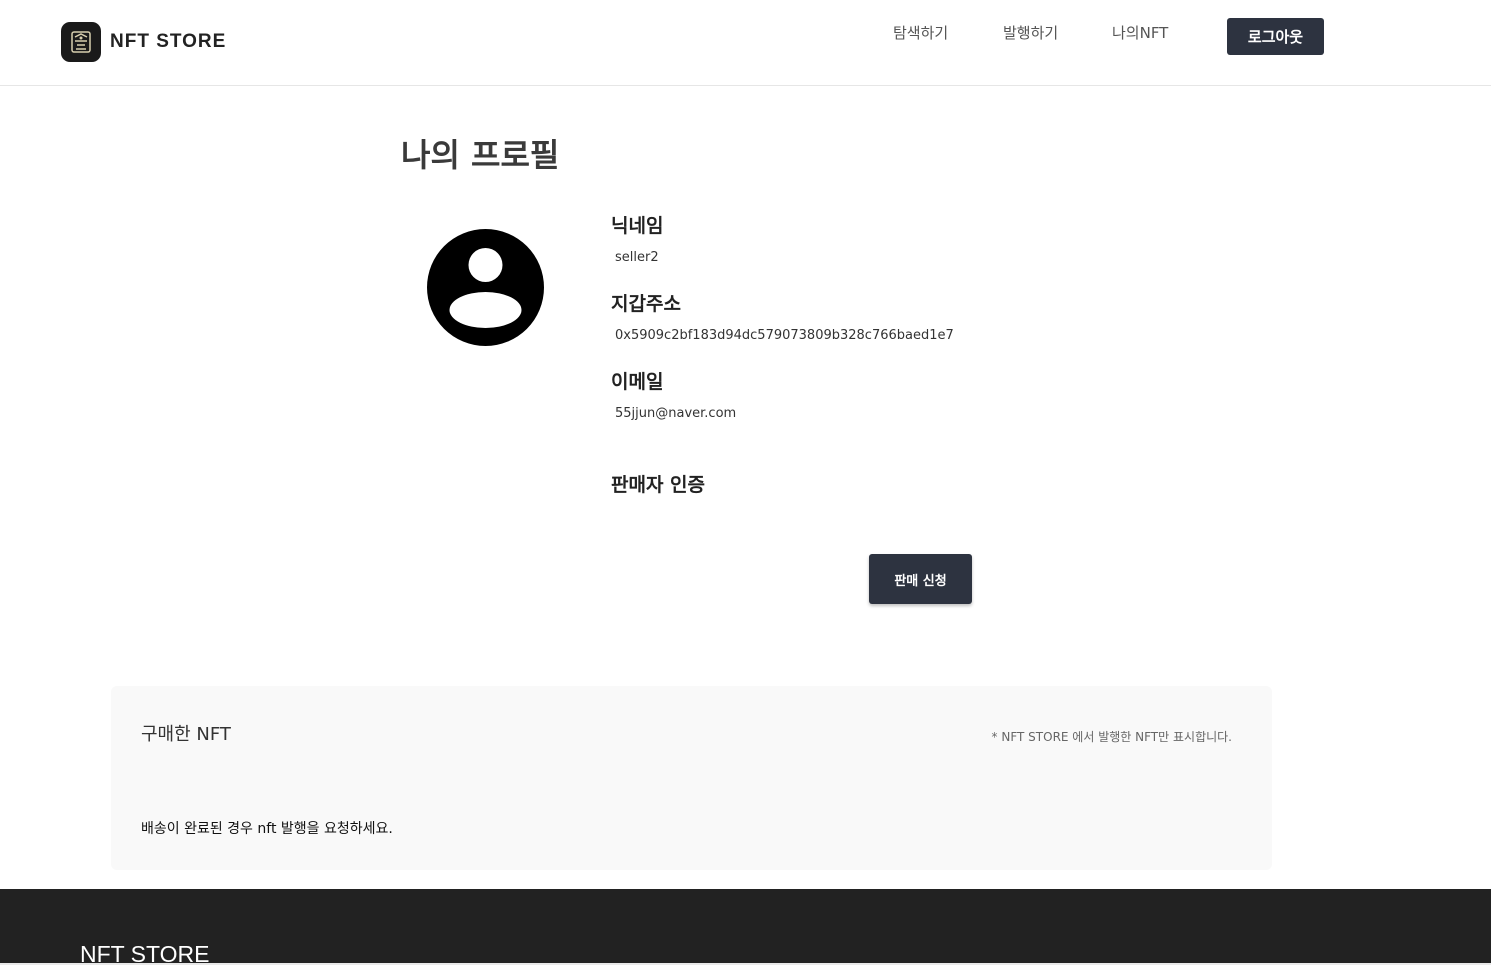 Image resolution: width=1491 pixels, height=968 pixels. What do you see at coordinates (646, 304) in the screenshot?
I see `wallet-label: 지갑주소` at bounding box center [646, 304].